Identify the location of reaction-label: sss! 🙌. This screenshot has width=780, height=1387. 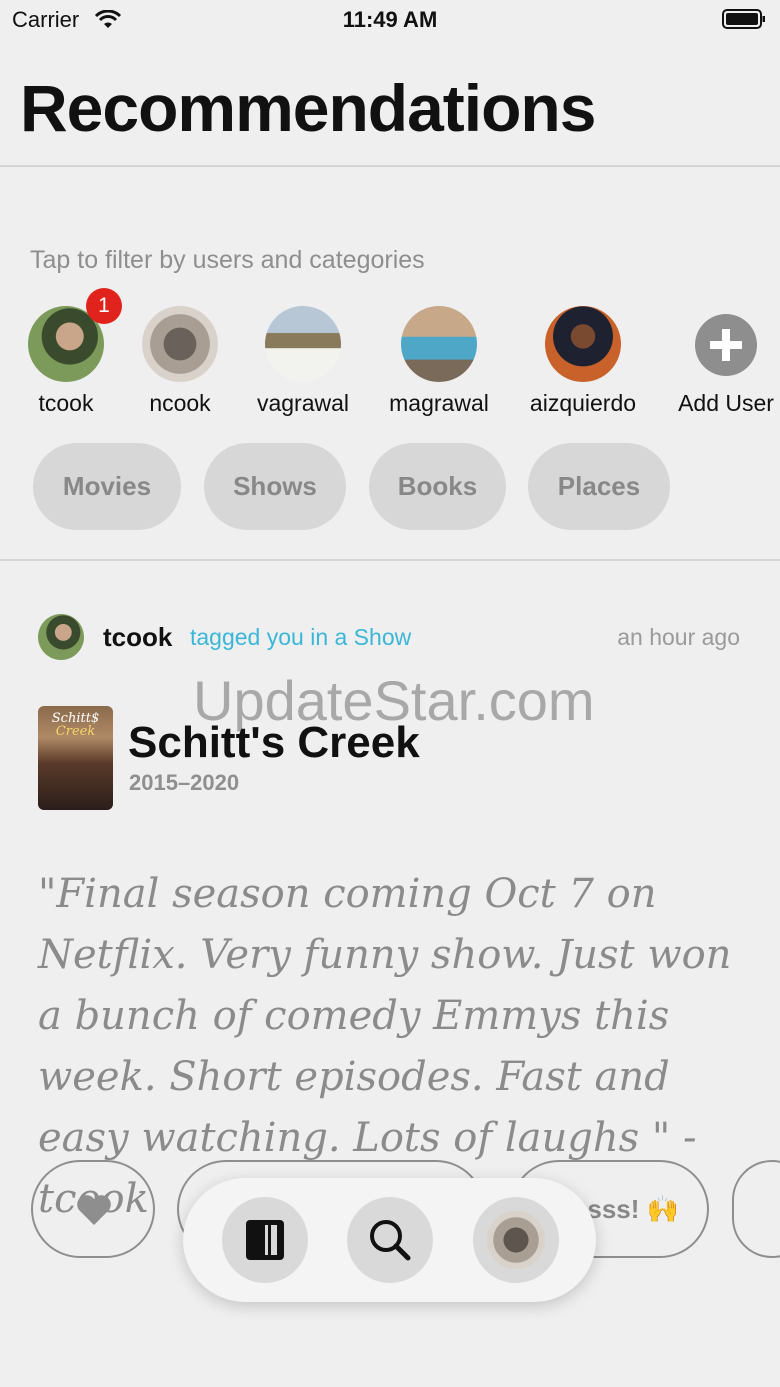
(633, 1209).